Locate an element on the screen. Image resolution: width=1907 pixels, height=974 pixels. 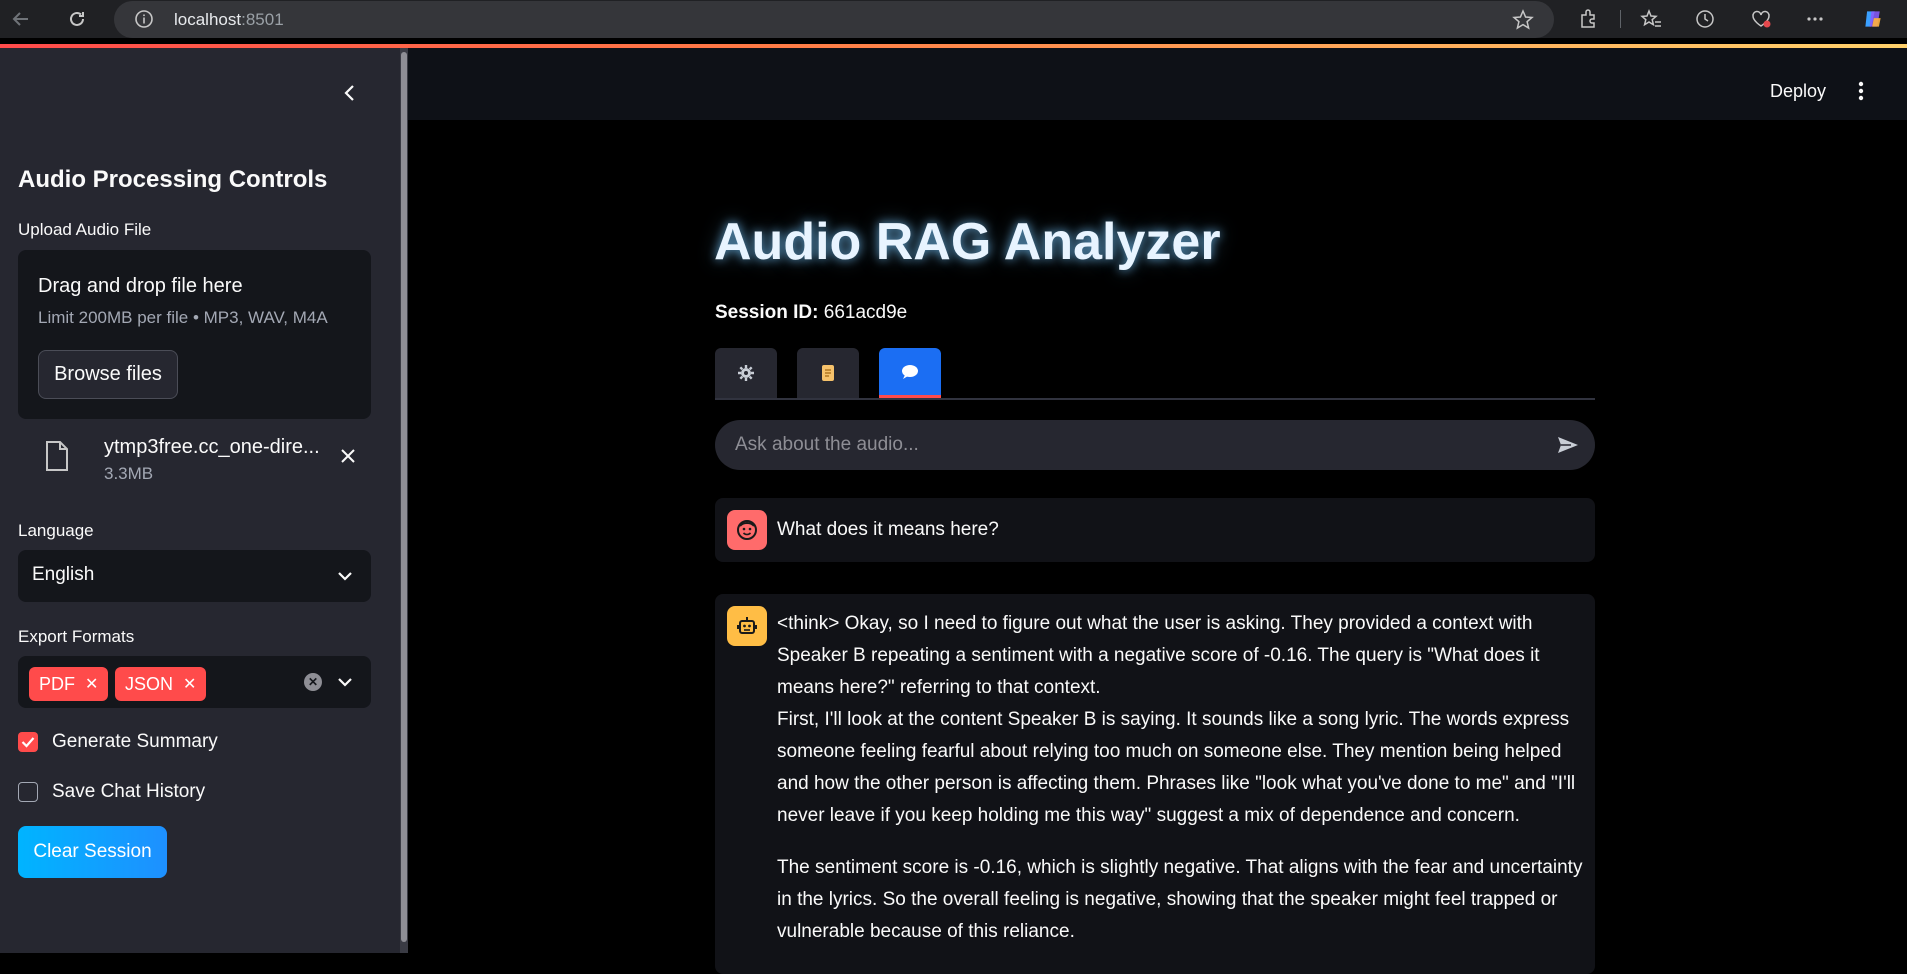
url-text: localhost:8501 is located at coordinates (229, 20).